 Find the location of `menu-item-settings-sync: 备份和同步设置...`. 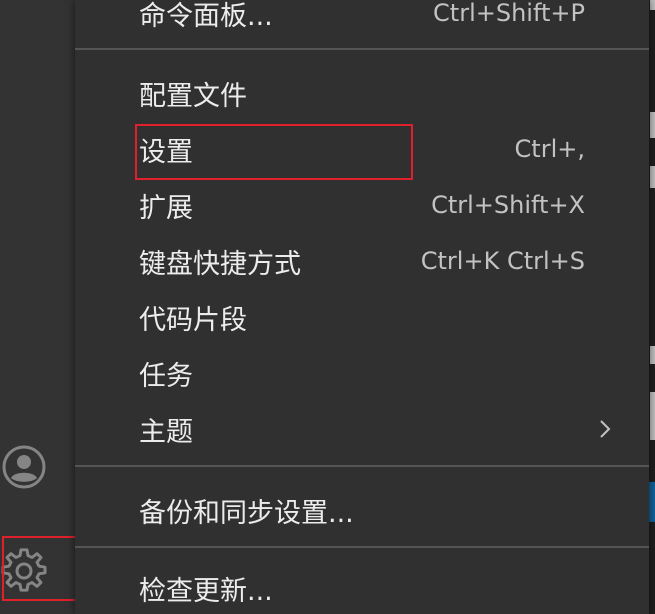

menu-item-settings-sync: 备份和同步设置... is located at coordinates (362, 510).